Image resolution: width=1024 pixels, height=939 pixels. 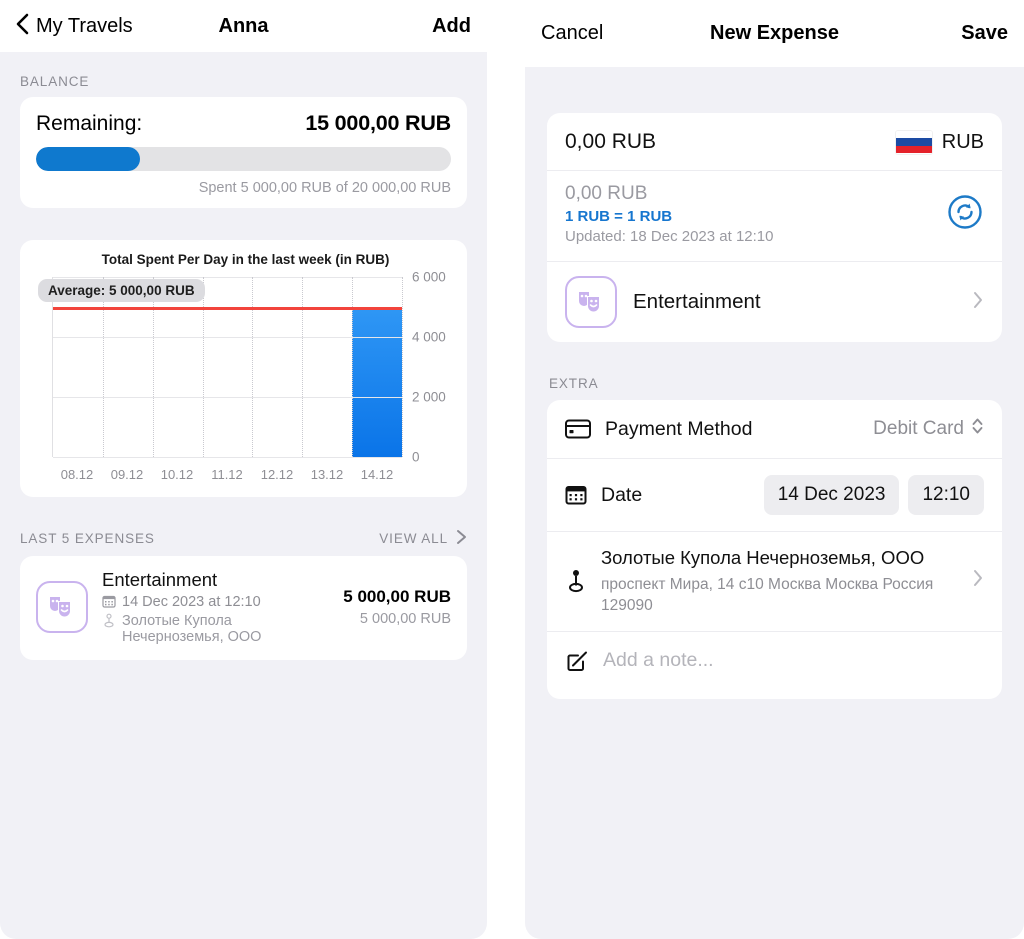 What do you see at coordinates (977, 429) in the screenshot?
I see `chevron-updown-icon` at bounding box center [977, 429].